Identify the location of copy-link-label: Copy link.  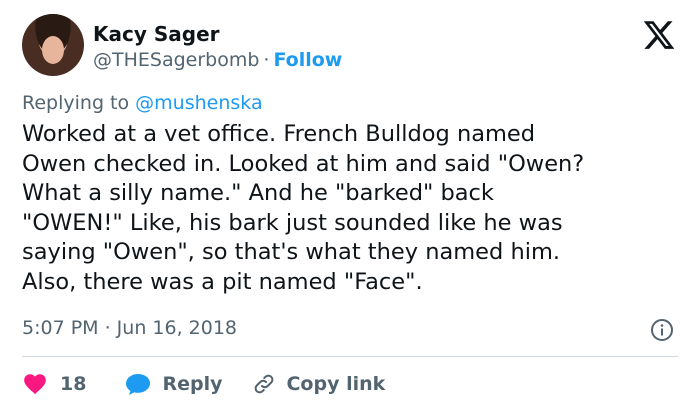
(336, 384).